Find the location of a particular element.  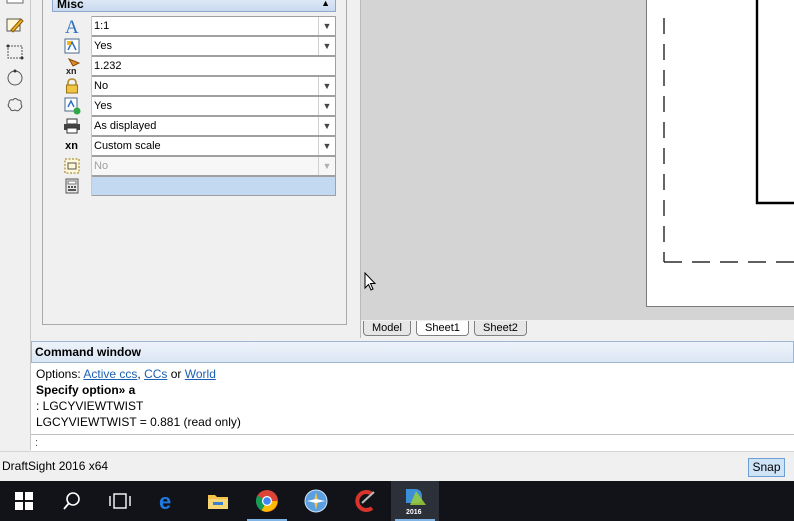

misc-section-header: Misc ▲ is located at coordinates (194, 6).